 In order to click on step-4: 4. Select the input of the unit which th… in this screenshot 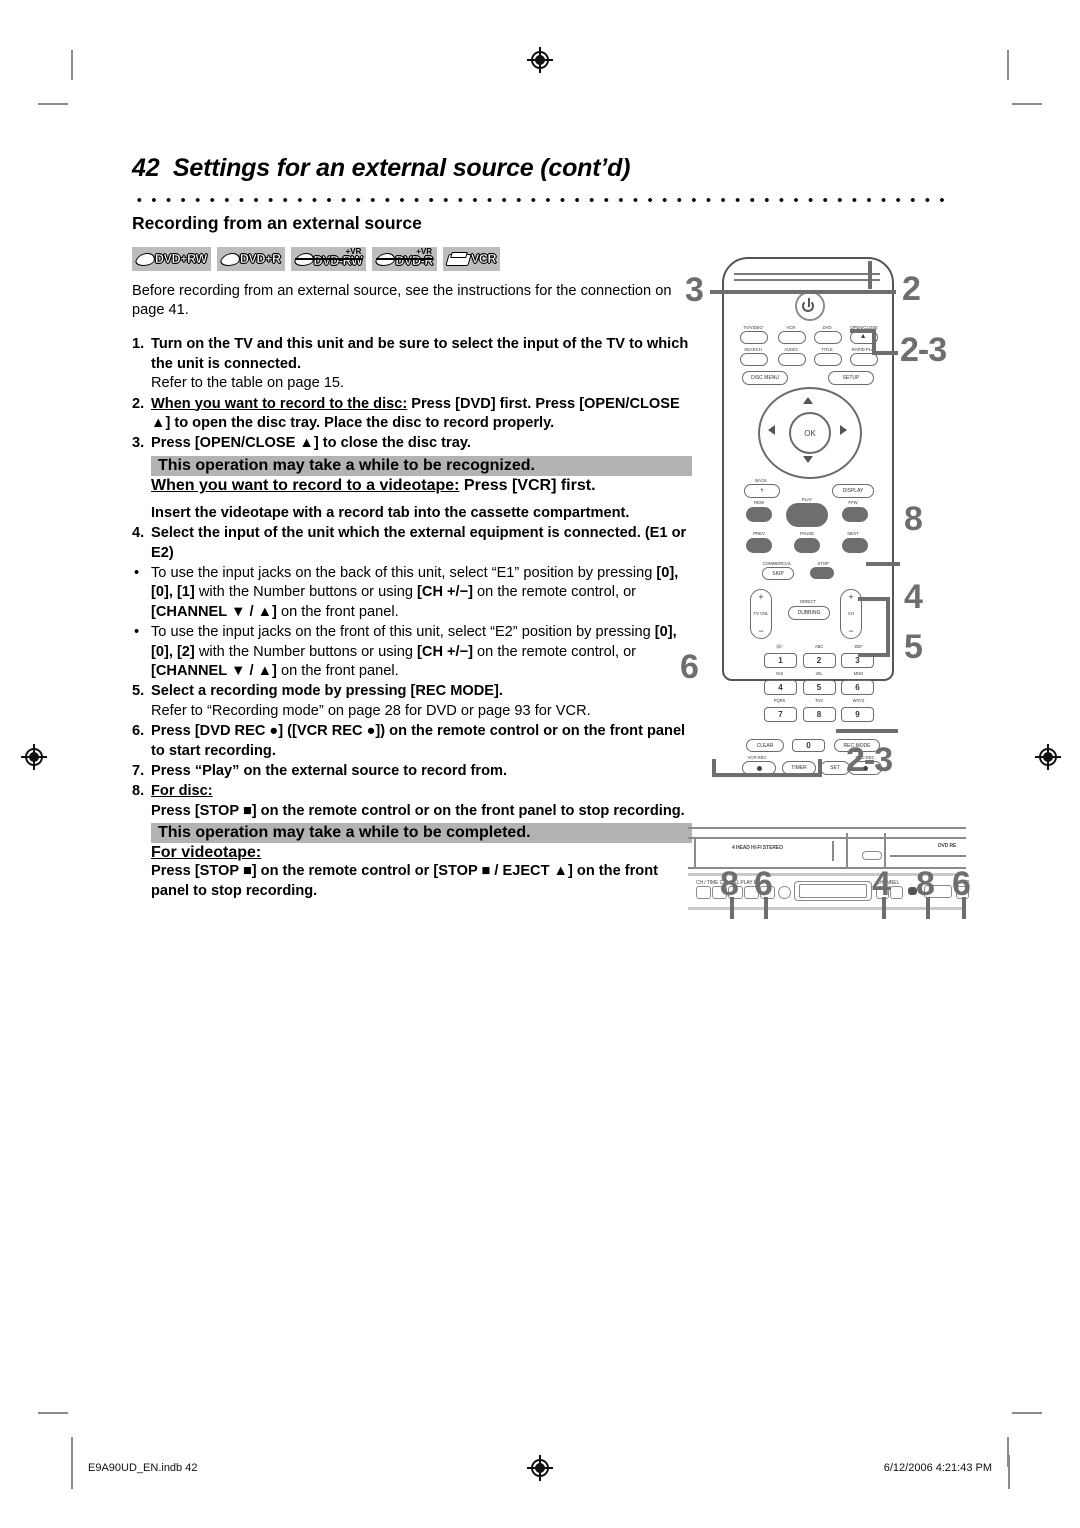, I will do `click(412, 543)`.